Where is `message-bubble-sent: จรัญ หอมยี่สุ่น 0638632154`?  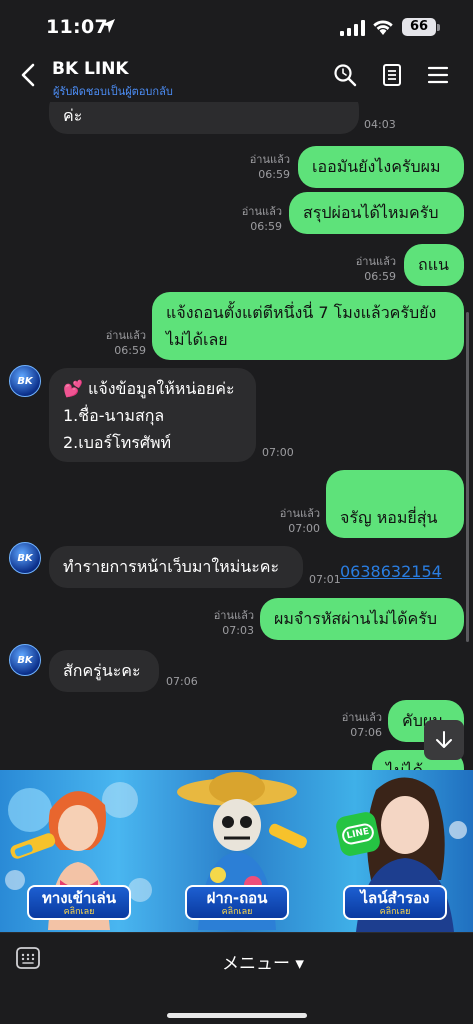 message-bubble-sent: จรัญ หอมยี่สุ่น 0638632154 is located at coordinates (395, 525).